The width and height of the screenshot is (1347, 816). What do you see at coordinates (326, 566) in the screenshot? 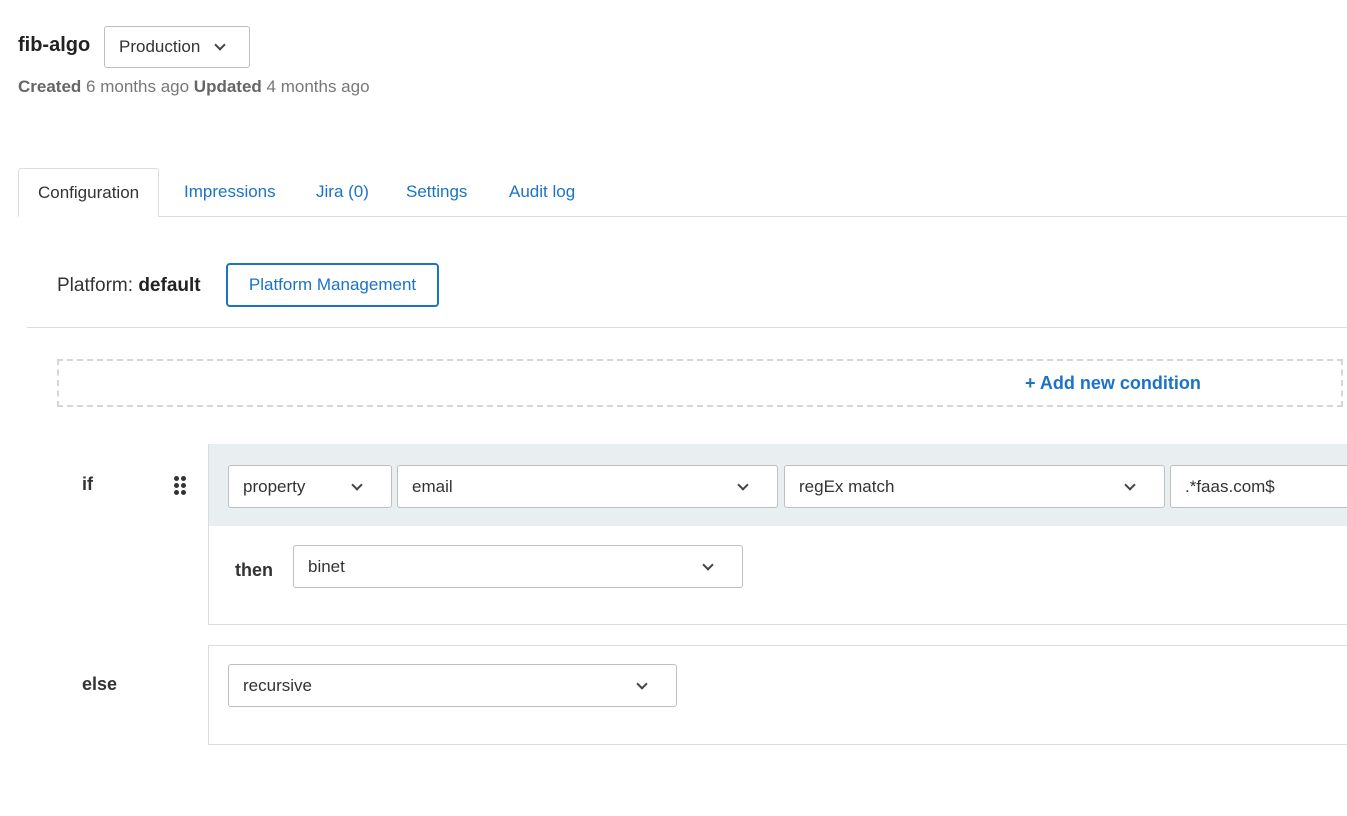
I see `then-treatment-value: binet` at bounding box center [326, 566].